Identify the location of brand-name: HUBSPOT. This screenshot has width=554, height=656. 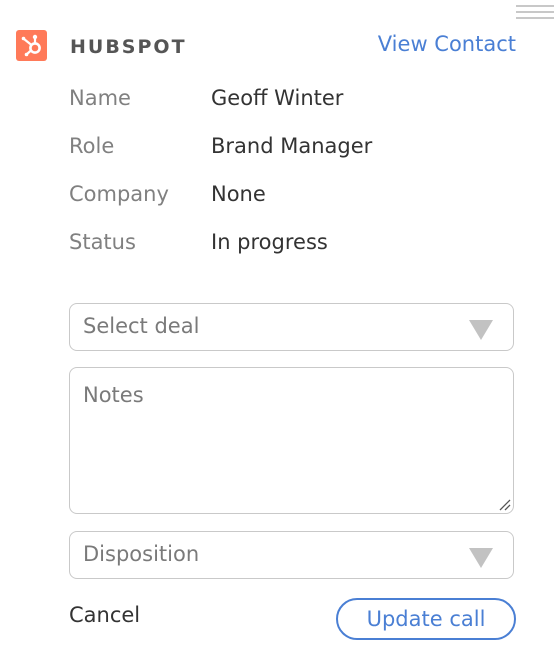
(128, 47).